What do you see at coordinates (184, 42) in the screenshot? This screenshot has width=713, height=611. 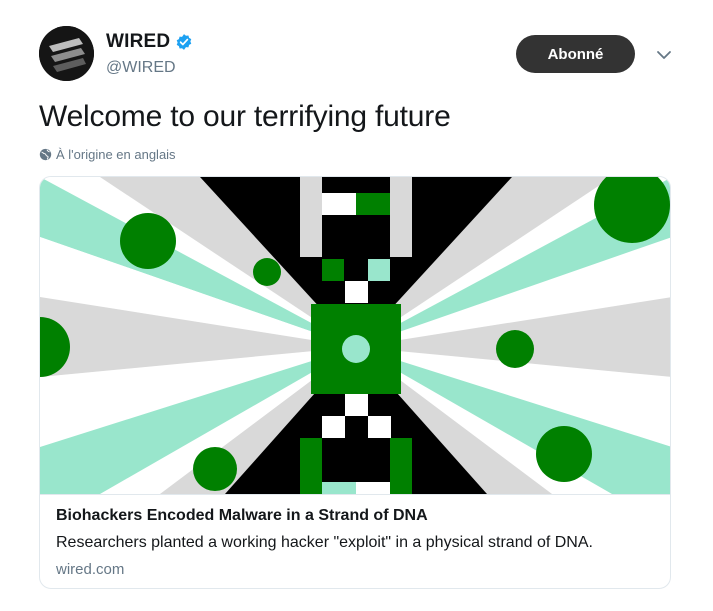 I see `verified-badge-icon` at bounding box center [184, 42].